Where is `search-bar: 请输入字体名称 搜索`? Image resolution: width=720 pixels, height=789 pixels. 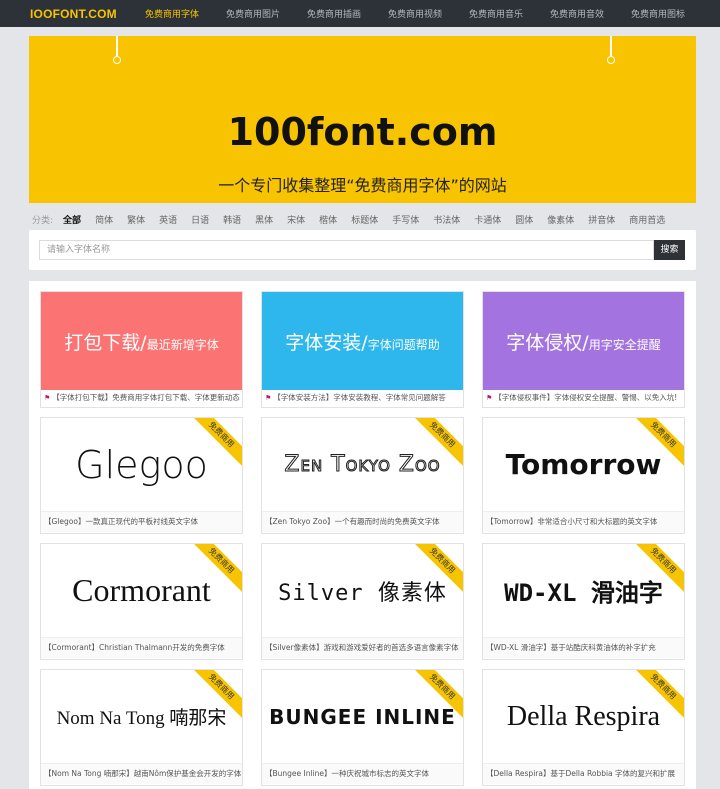
search-bar: 请输入字体名称 搜索 is located at coordinates (362, 250).